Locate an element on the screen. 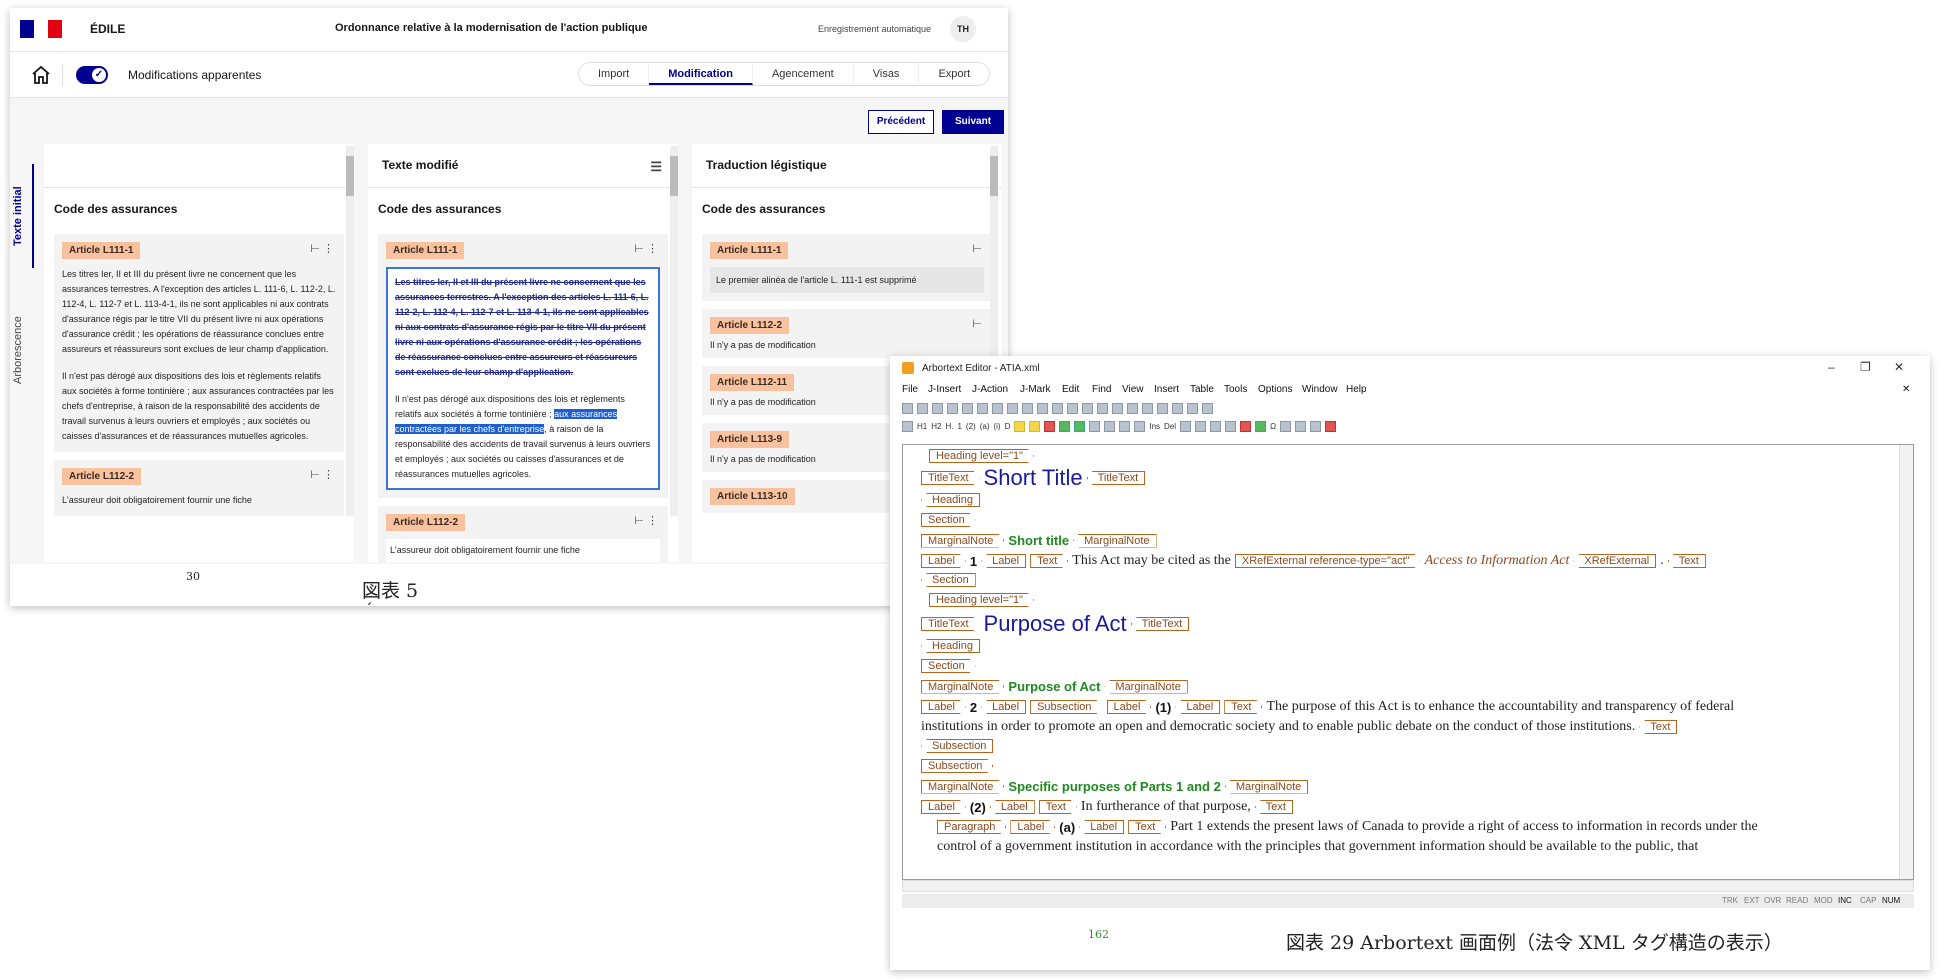  close-icon: ✕ is located at coordinates (1899, 367).